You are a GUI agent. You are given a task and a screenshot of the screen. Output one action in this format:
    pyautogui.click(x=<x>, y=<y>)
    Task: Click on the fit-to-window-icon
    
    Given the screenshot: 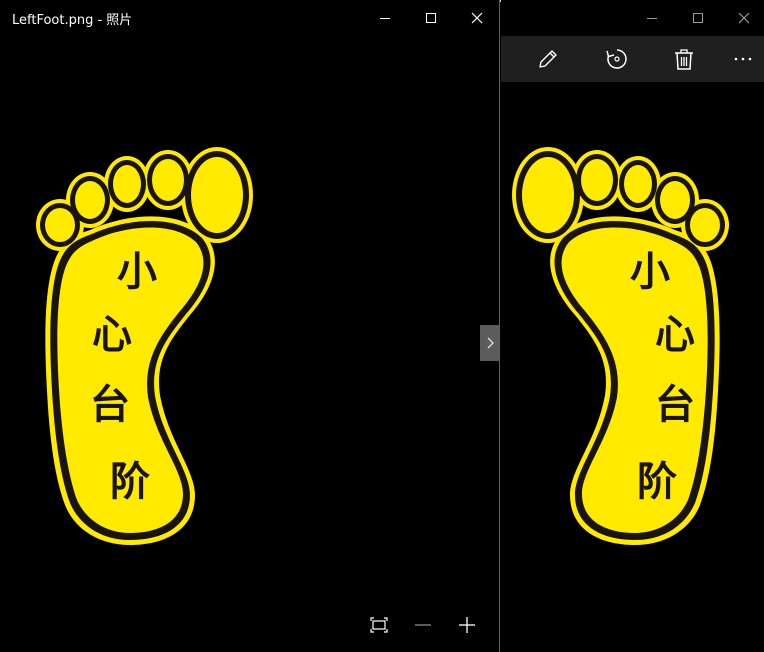 What is the action you would take?
    pyautogui.click(x=379, y=625)
    